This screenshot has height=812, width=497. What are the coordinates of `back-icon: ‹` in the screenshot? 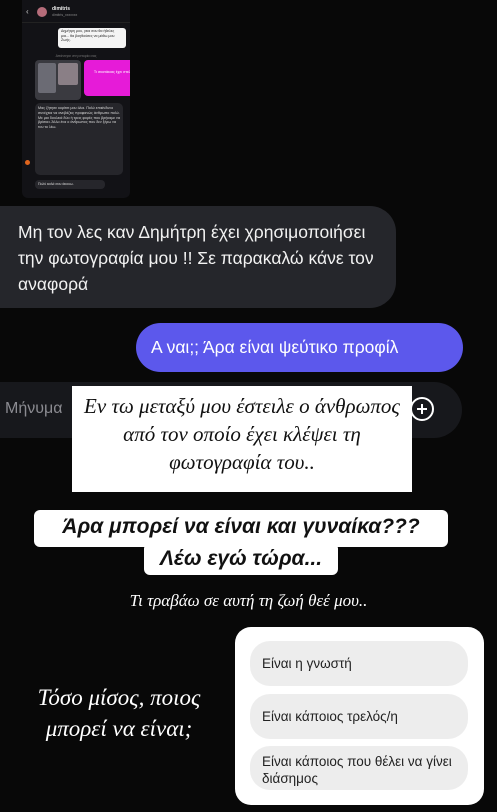 It's located at (27, 11).